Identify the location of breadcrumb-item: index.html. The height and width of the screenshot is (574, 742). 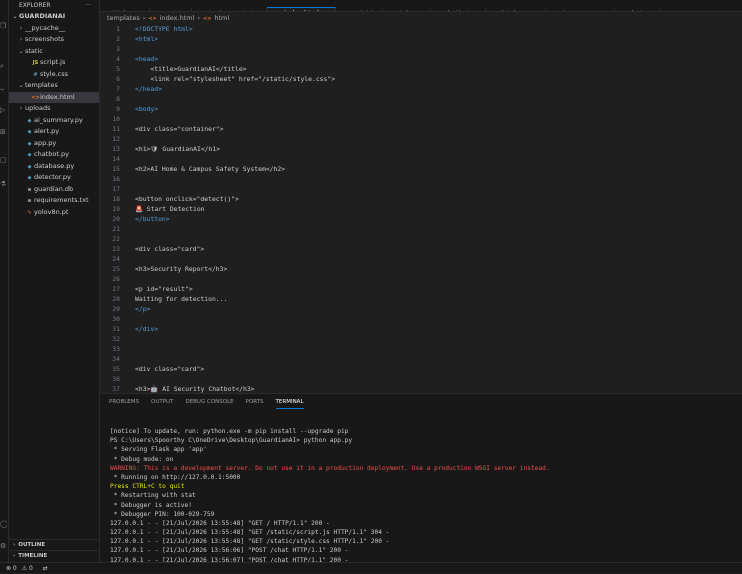
(177, 18).